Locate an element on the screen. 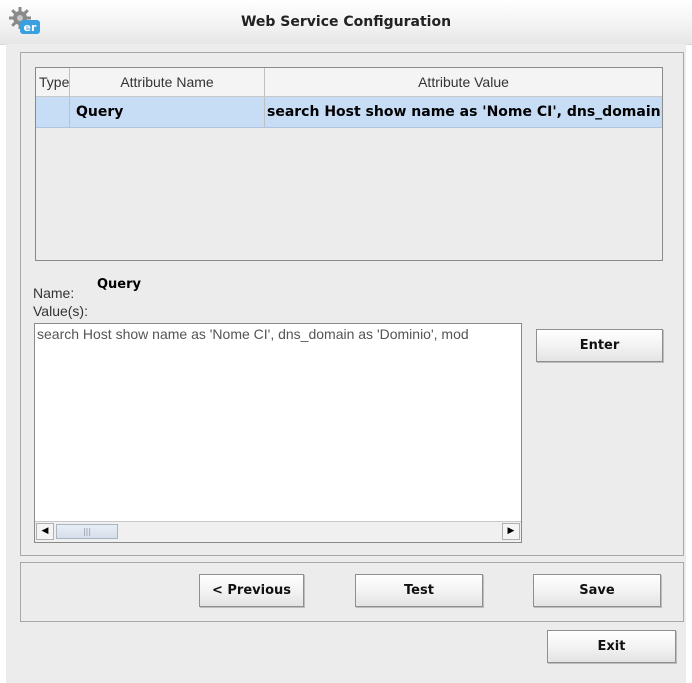 Image resolution: width=692 pixels, height=683 pixels. title-bar: er Web Service Configuration is located at coordinates (346, 22).